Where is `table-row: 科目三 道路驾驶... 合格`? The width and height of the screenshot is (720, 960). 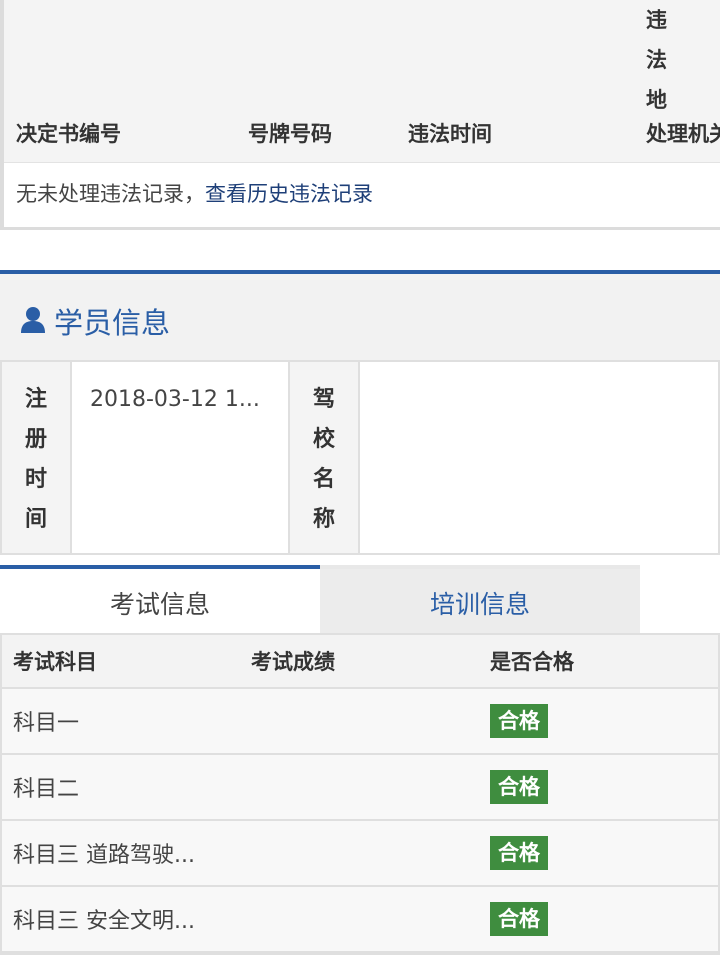 table-row: 科目三 道路驾驶... 合格 is located at coordinates (360, 854).